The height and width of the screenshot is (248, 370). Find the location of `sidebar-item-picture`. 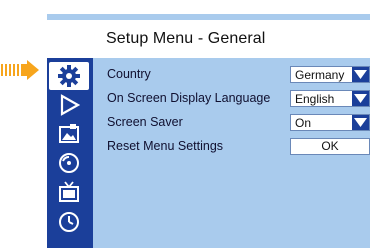

sidebar-item-picture is located at coordinates (69, 134).